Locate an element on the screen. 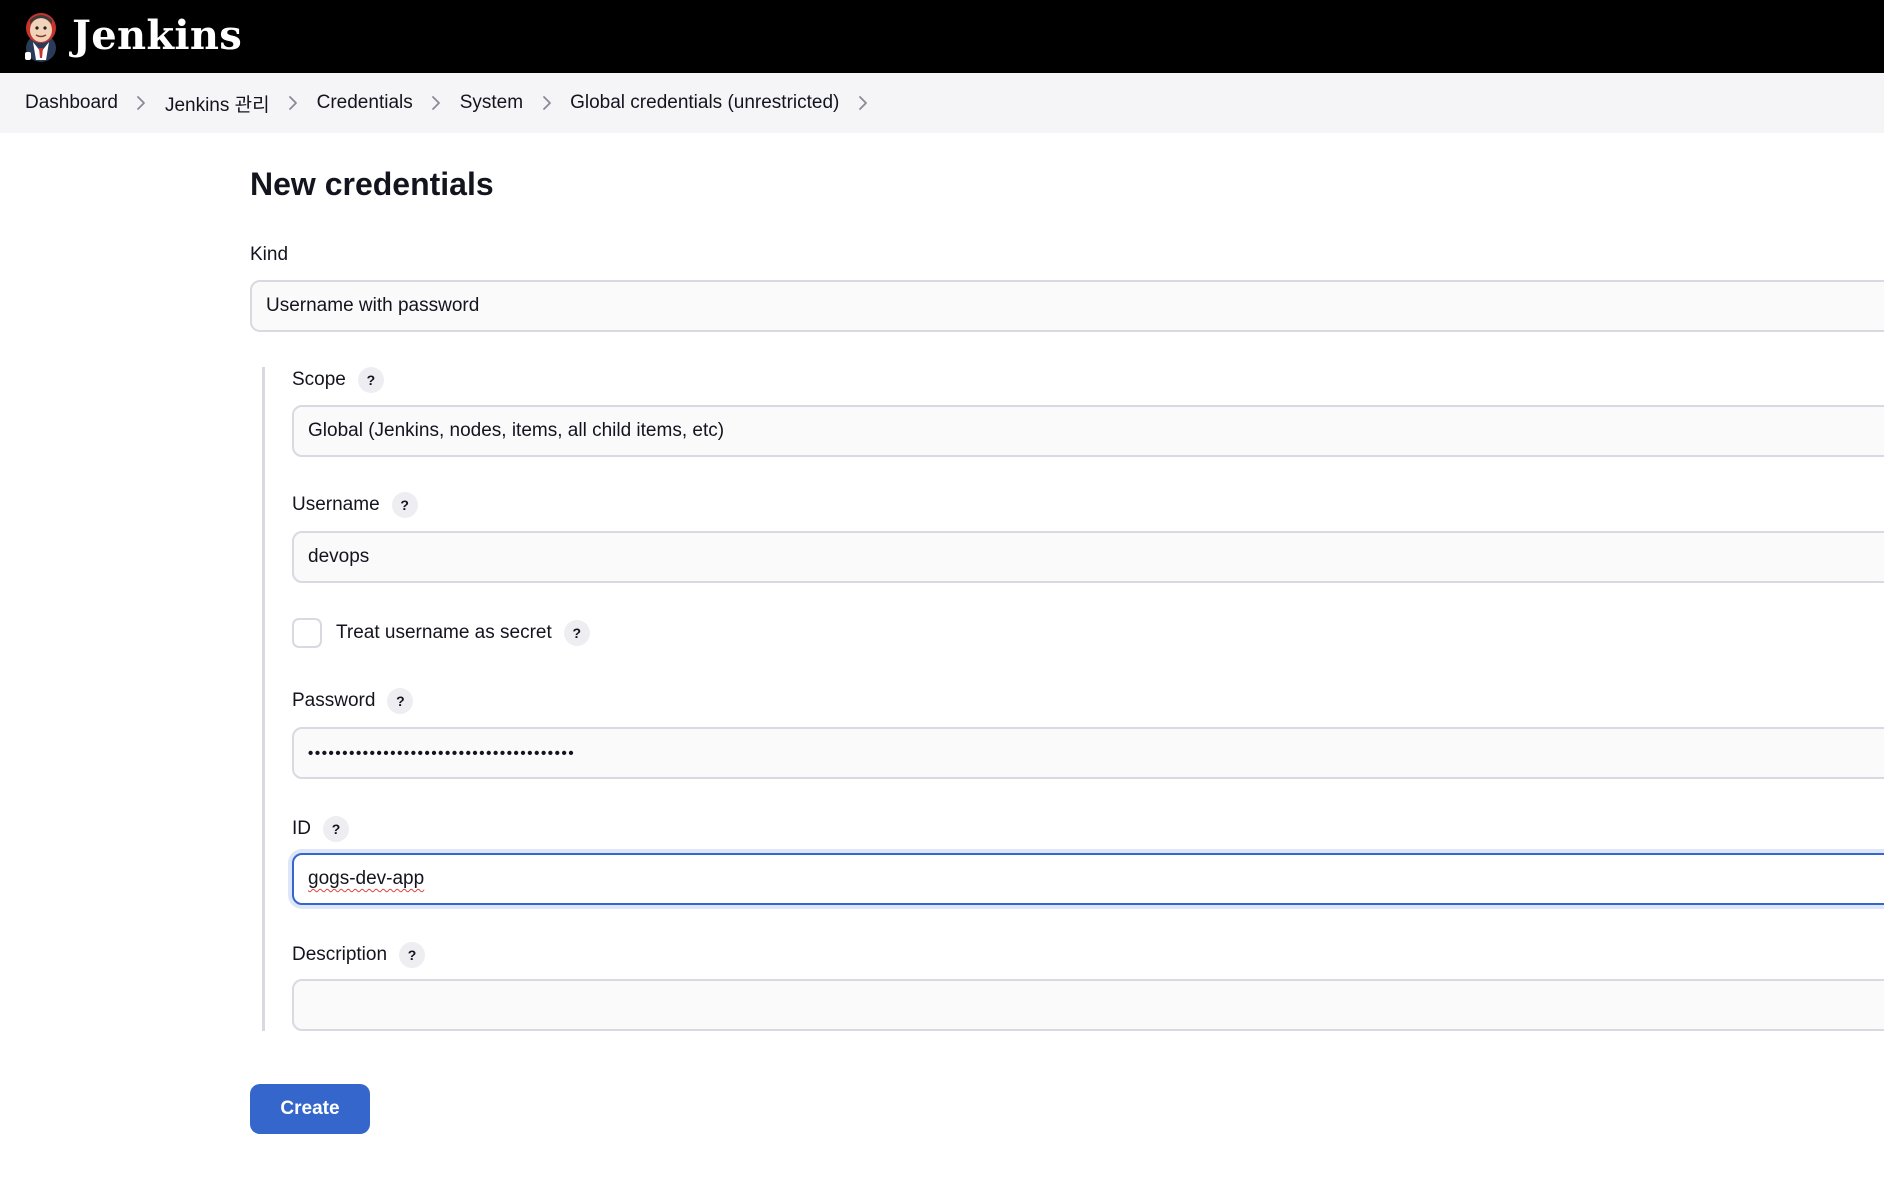 The image size is (1884, 1178). treat-secret-help-icon: ? is located at coordinates (576, 633).